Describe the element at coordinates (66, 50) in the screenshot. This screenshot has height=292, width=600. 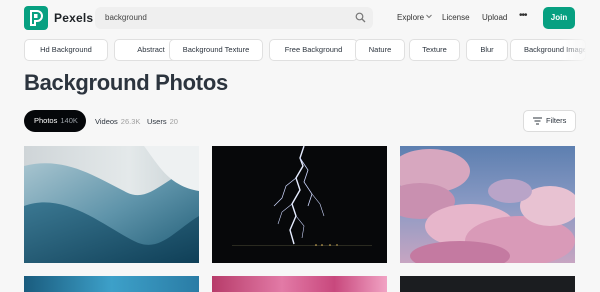
I see `chip-hd-background: Hd Background` at that location.